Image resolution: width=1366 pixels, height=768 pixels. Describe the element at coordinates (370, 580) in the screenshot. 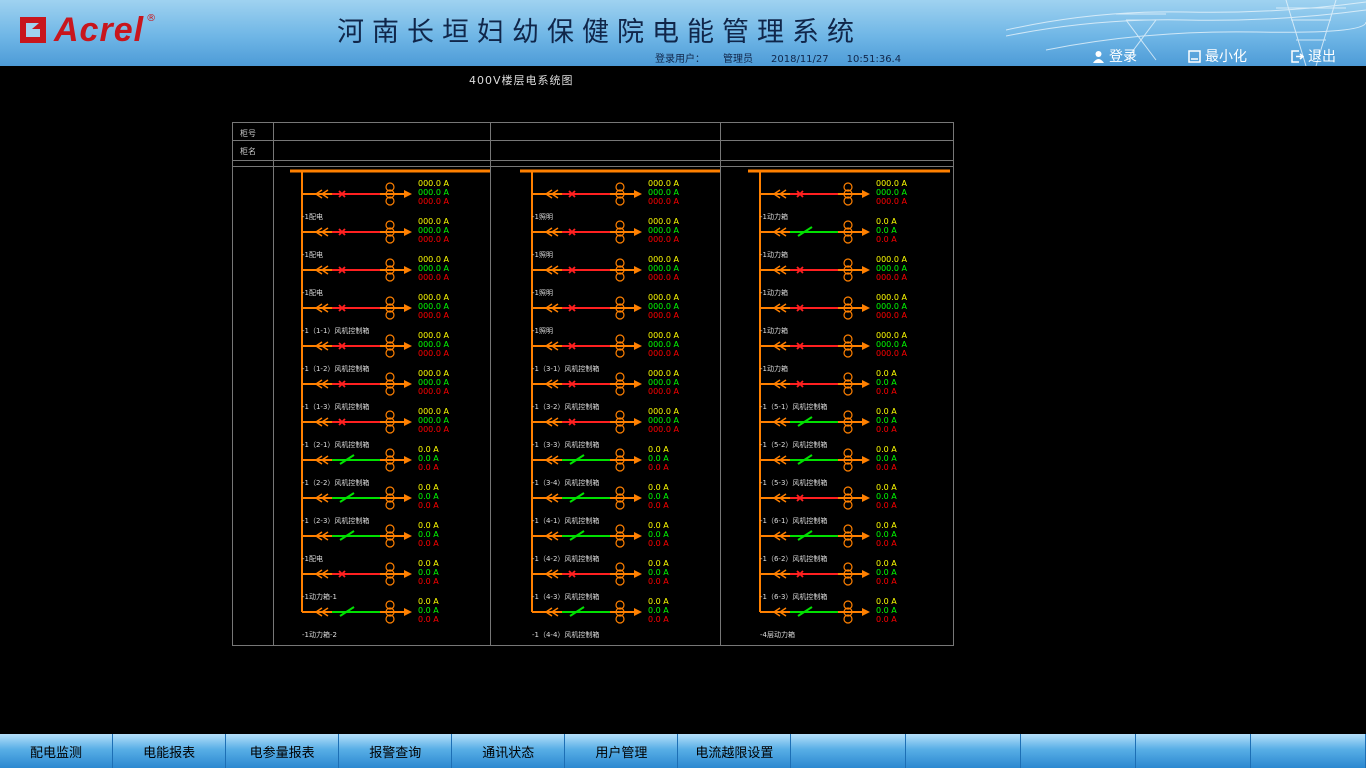

I see `feeder-circuit: 0.0 A0.0 A0.0 A-1动力箱-1` at that location.